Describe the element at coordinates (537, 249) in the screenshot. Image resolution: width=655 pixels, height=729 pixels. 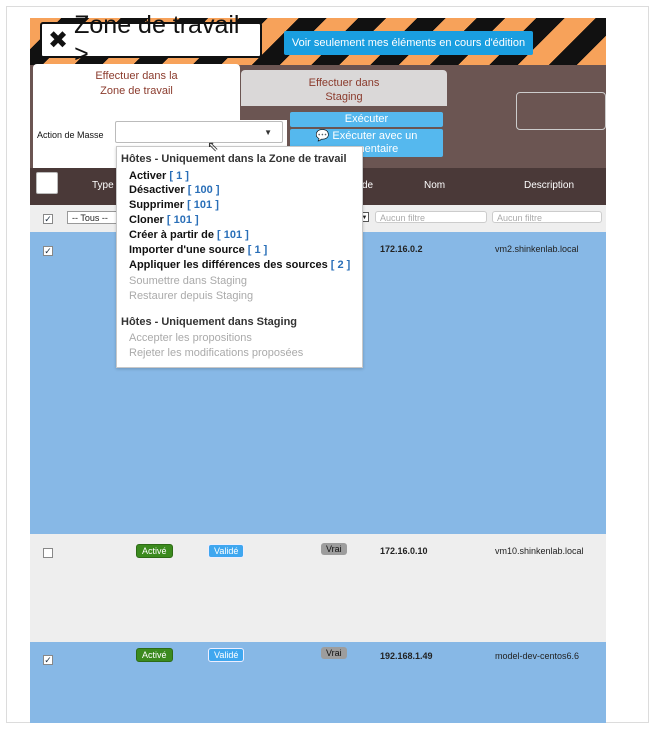
I see `row-description: vm2.shinkenlab.local` at that location.